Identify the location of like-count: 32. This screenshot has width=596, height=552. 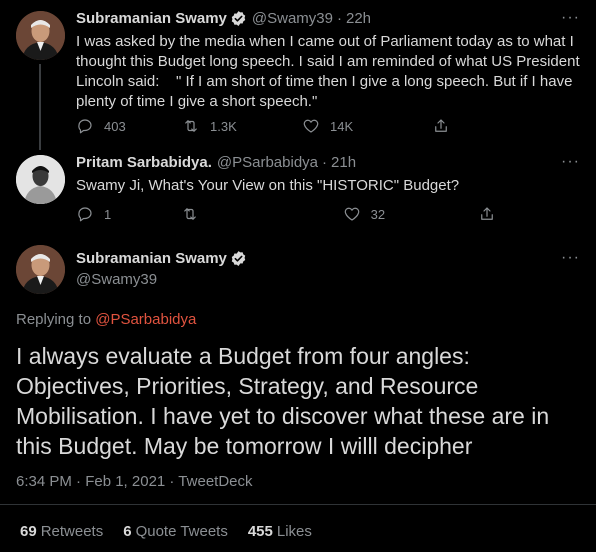
(378, 214).